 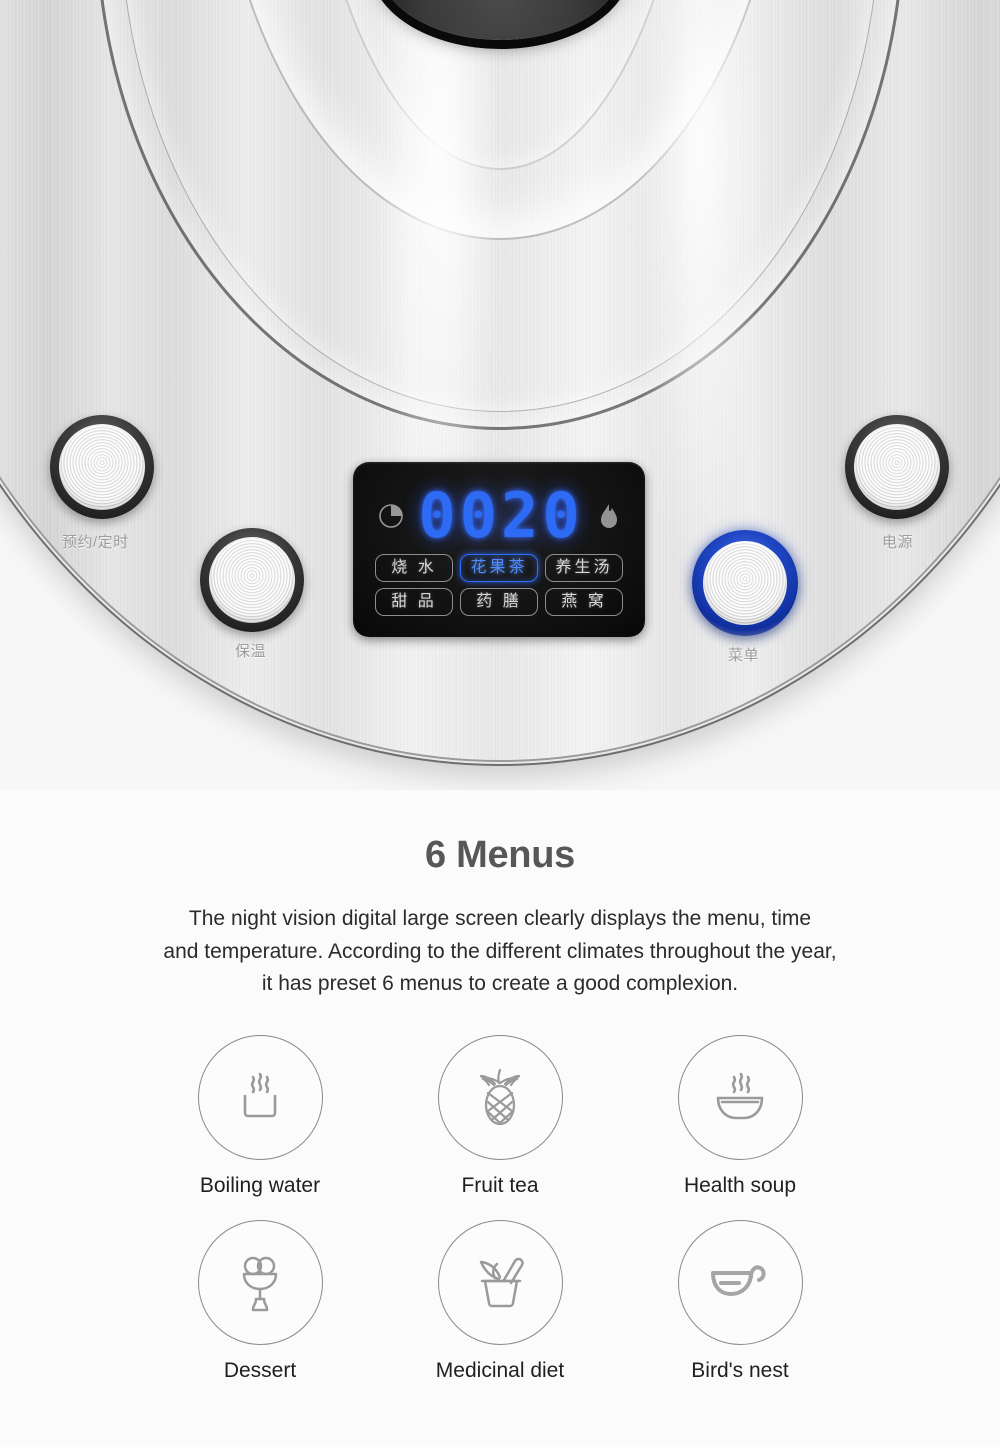 I want to click on menu-button, so click(x=745, y=583).